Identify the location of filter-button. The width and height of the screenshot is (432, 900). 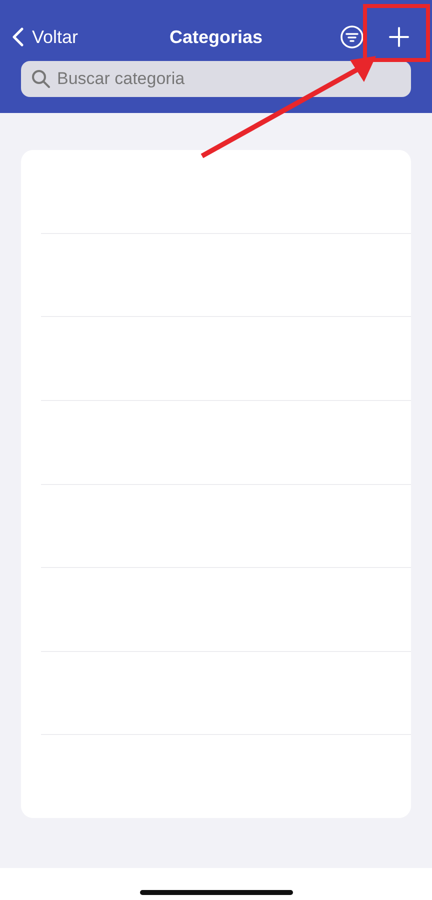
(352, 37).